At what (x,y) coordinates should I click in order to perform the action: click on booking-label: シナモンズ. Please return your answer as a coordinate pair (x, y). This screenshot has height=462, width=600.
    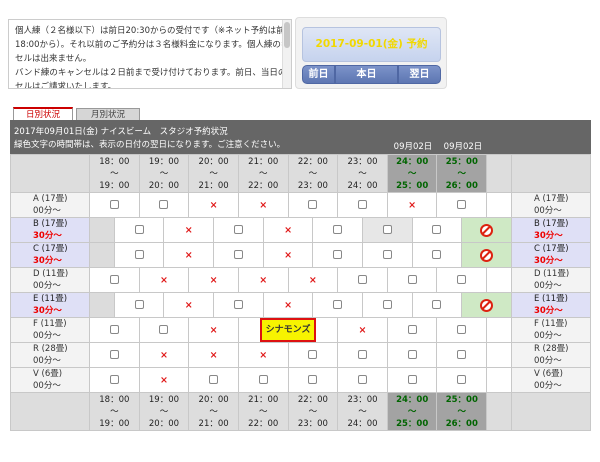
    Looking at the image, I should click on (288, 330).